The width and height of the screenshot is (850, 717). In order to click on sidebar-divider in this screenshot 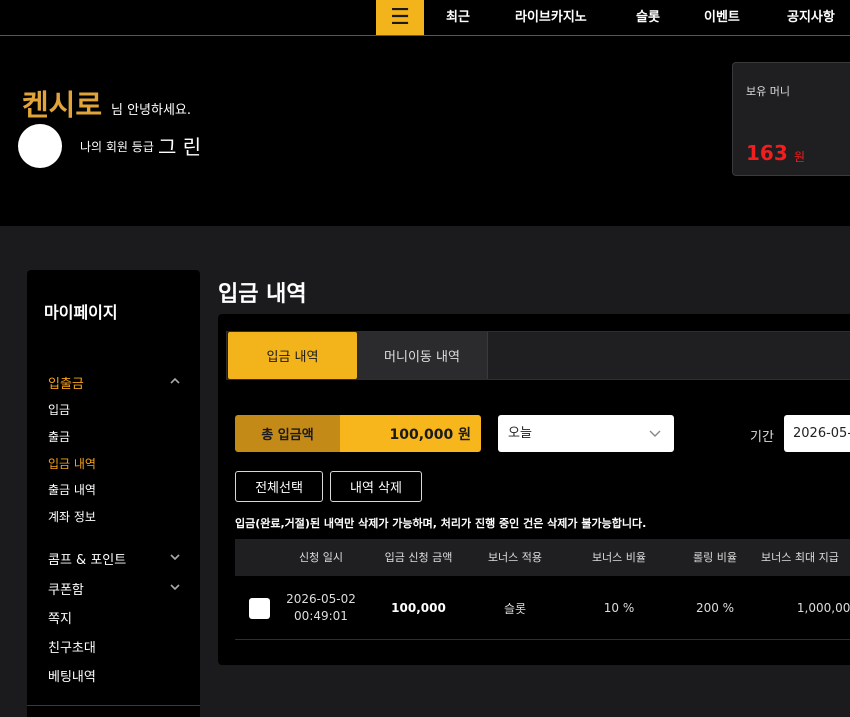, I will do `click(113, 705)`.